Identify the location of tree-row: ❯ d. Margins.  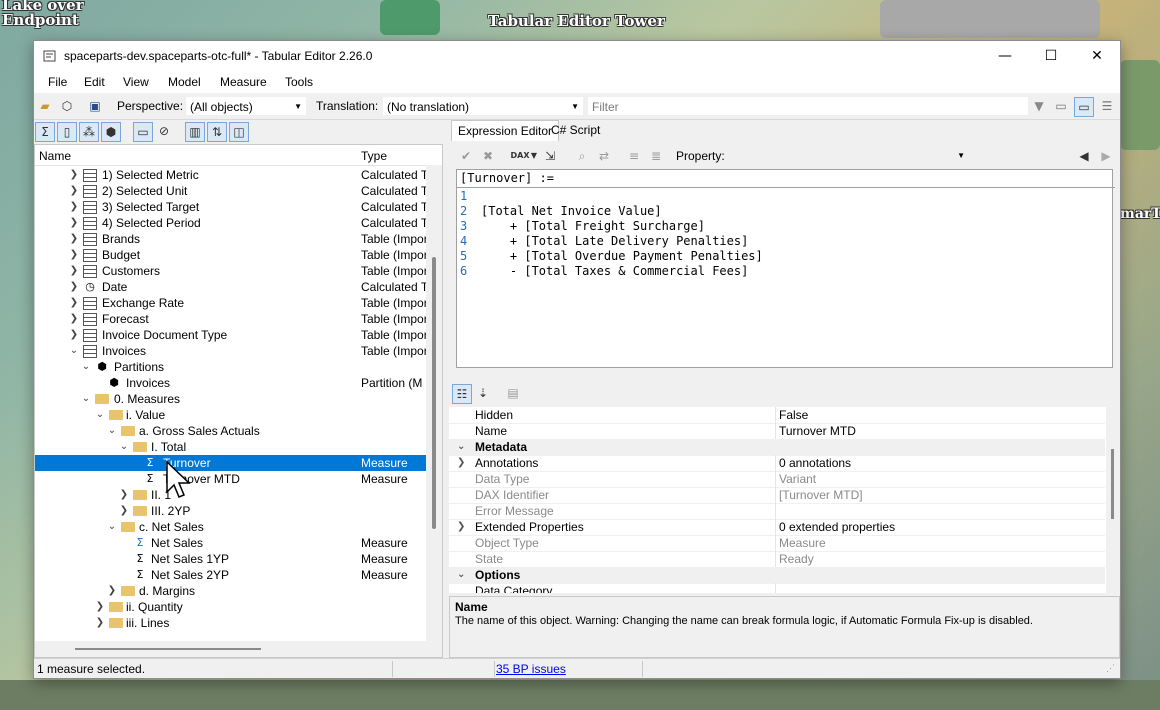
(231, 591).